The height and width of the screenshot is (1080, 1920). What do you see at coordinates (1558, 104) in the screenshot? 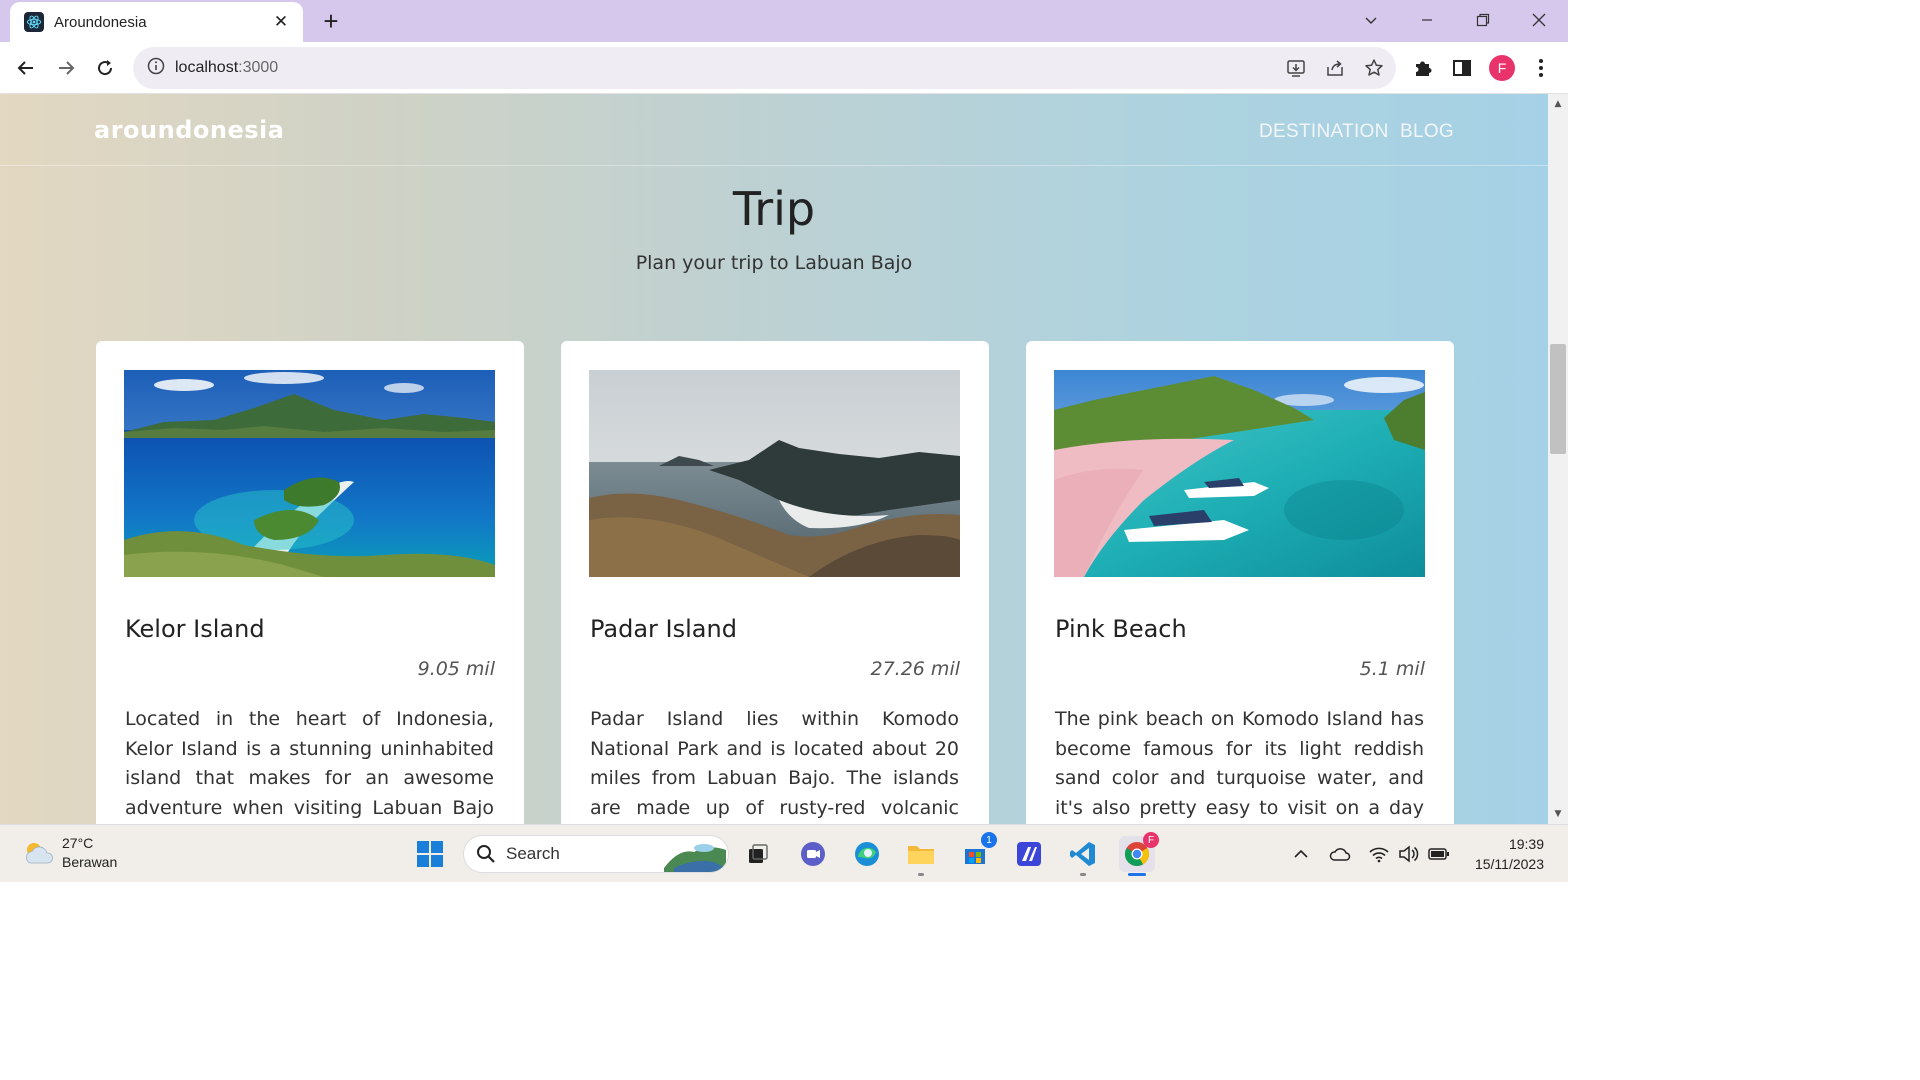
I see `scroll-up-arrow-icon: ▲` at bounding box center [1558, 104].